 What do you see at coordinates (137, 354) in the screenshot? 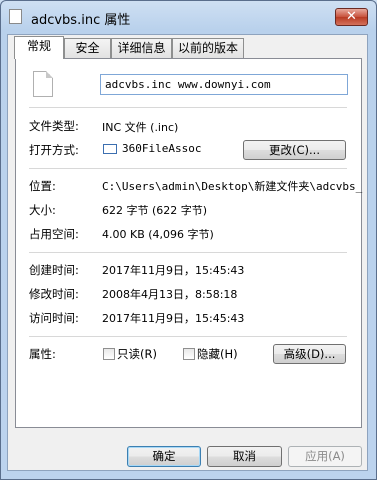
I see `readonly-label: 只读(R)` at bounding box center [137, 354].